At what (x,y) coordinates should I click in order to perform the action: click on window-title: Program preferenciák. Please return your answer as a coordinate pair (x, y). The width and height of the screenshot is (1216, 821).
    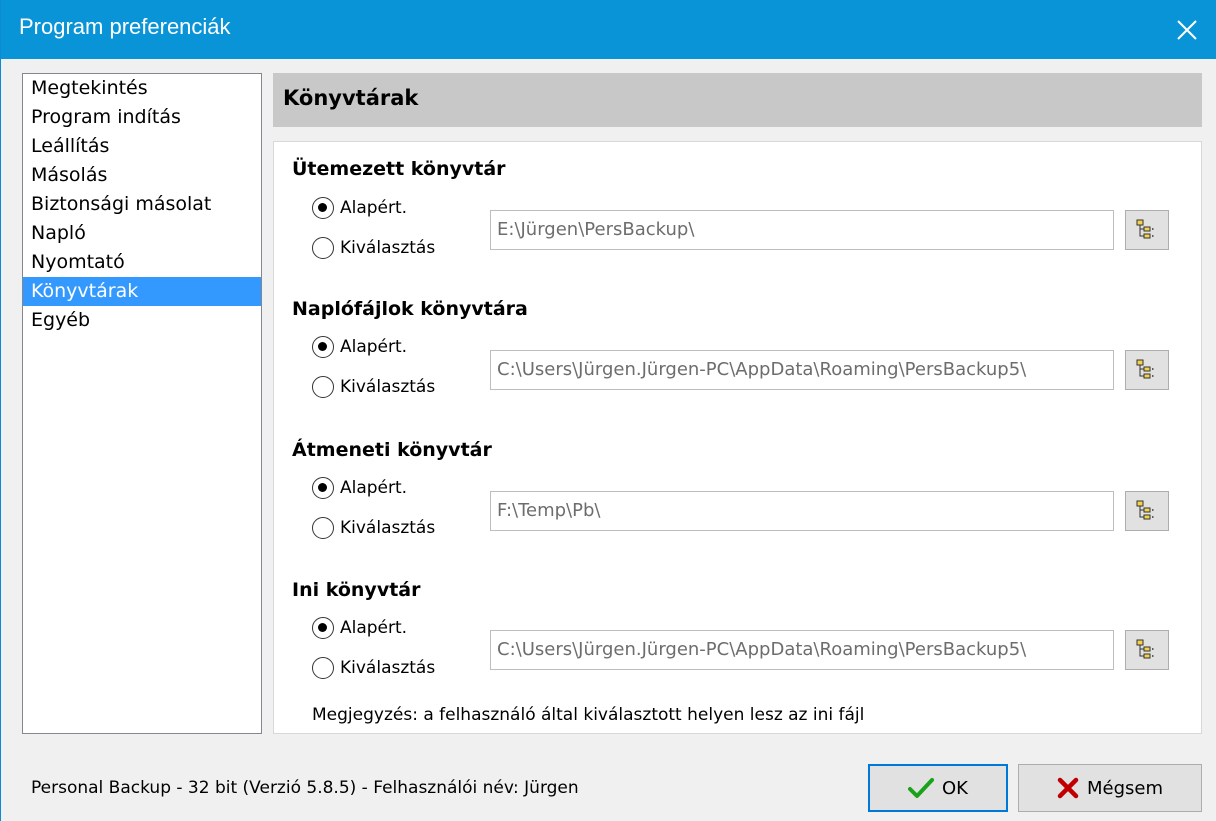
    Looking at the image, I should click on (125, 26).